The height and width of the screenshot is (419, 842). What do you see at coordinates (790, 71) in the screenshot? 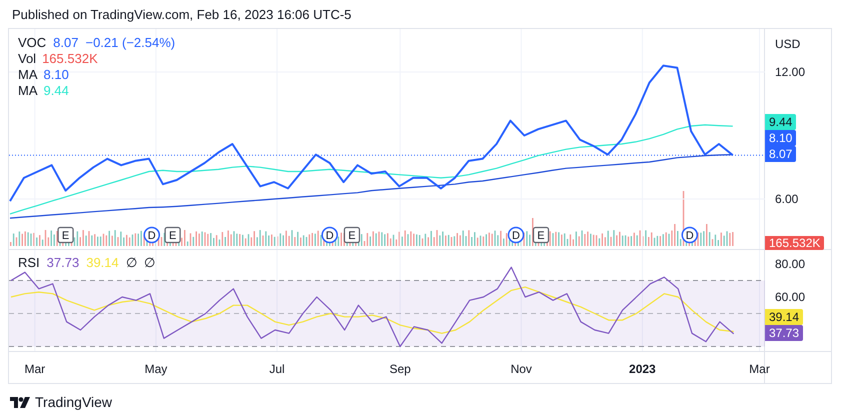
I see `axis-label: 12.00` at bounding box center [790, 71].